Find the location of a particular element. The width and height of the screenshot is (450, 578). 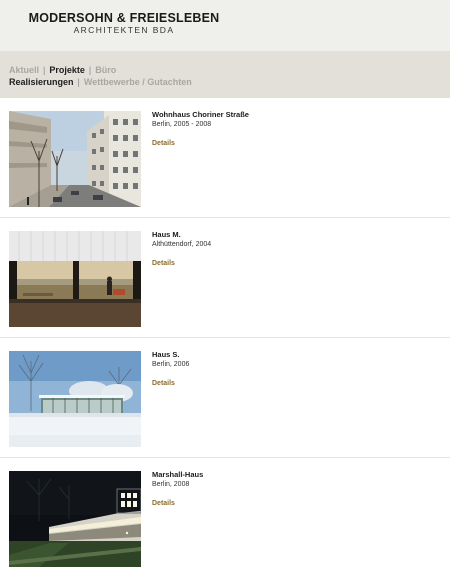

street-apartments-photo is located at coordinates (75, 159).